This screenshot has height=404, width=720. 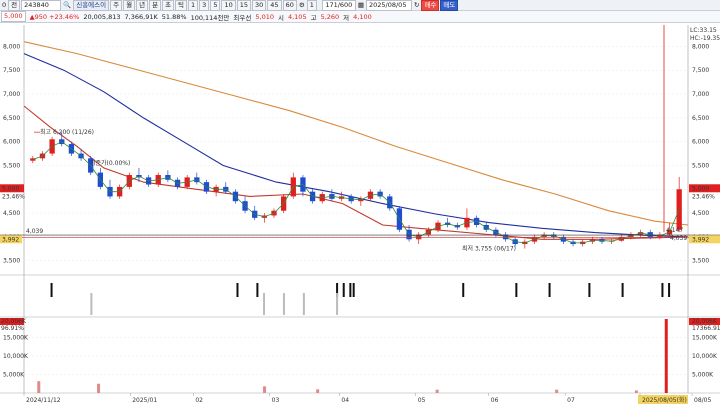 What do you see at coordinates (705, 38) in the screenshot?
I see `right-hc-text: HC:-19.35` at bounding box center [705, 38].